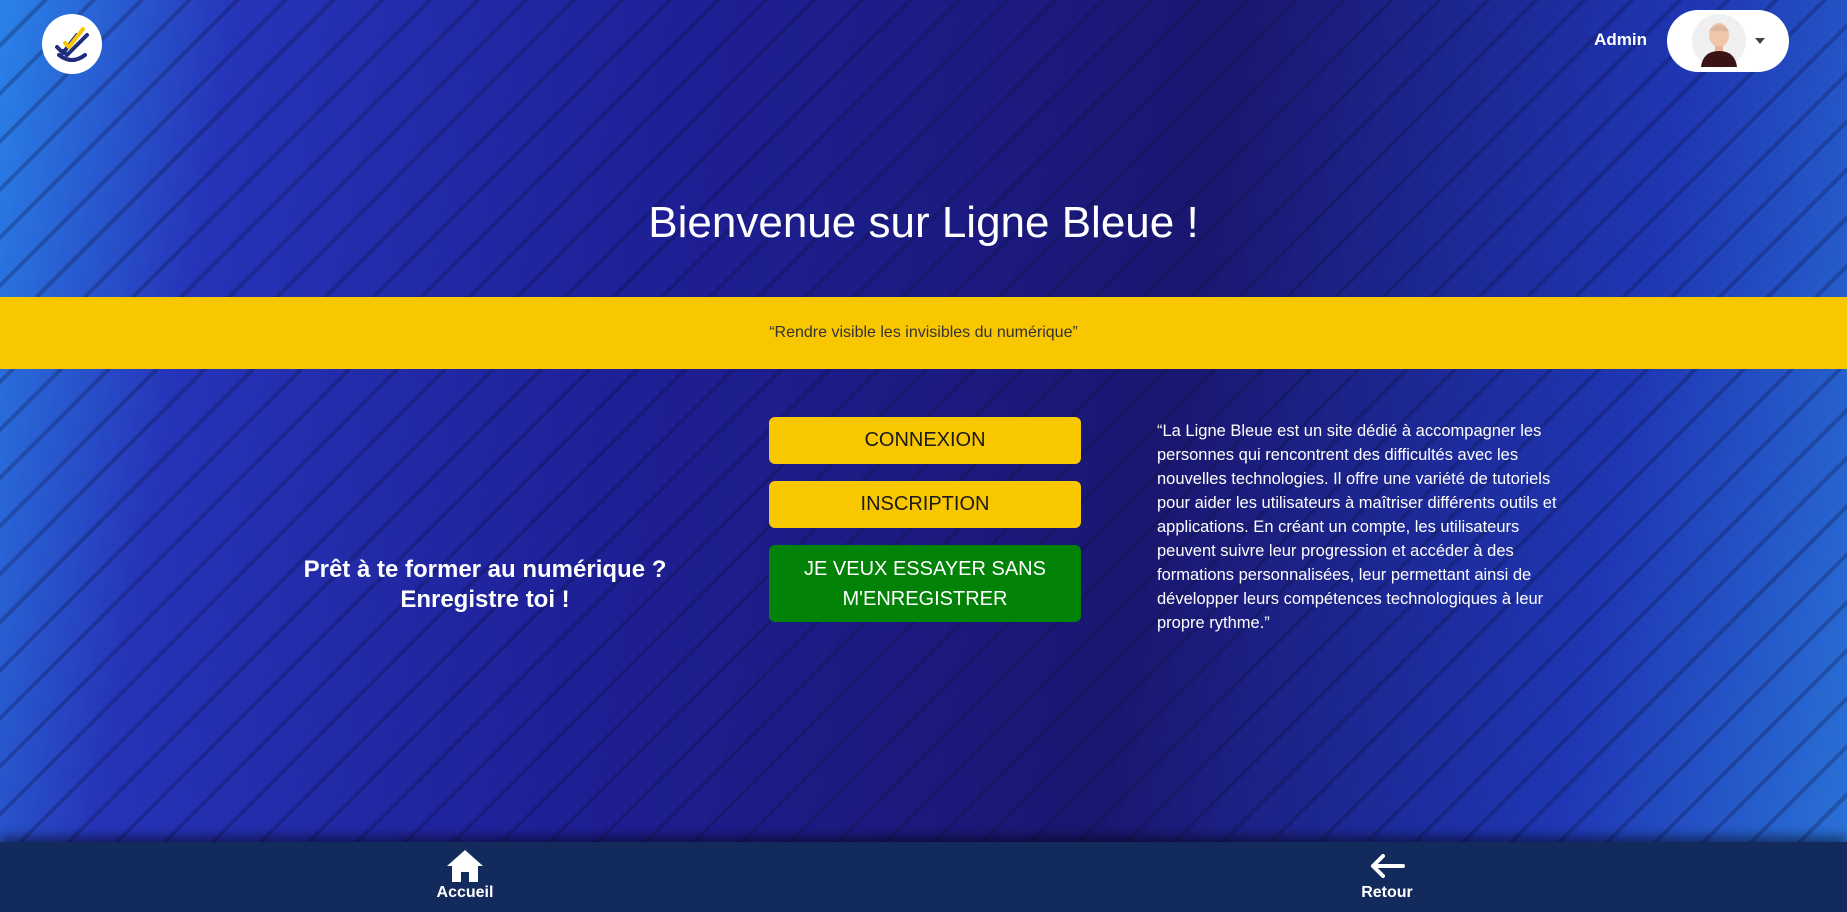 The width and height of the screenshot is (1847, 912). I want to click on signup-button: INSCRIPTION, so click(925, 504).